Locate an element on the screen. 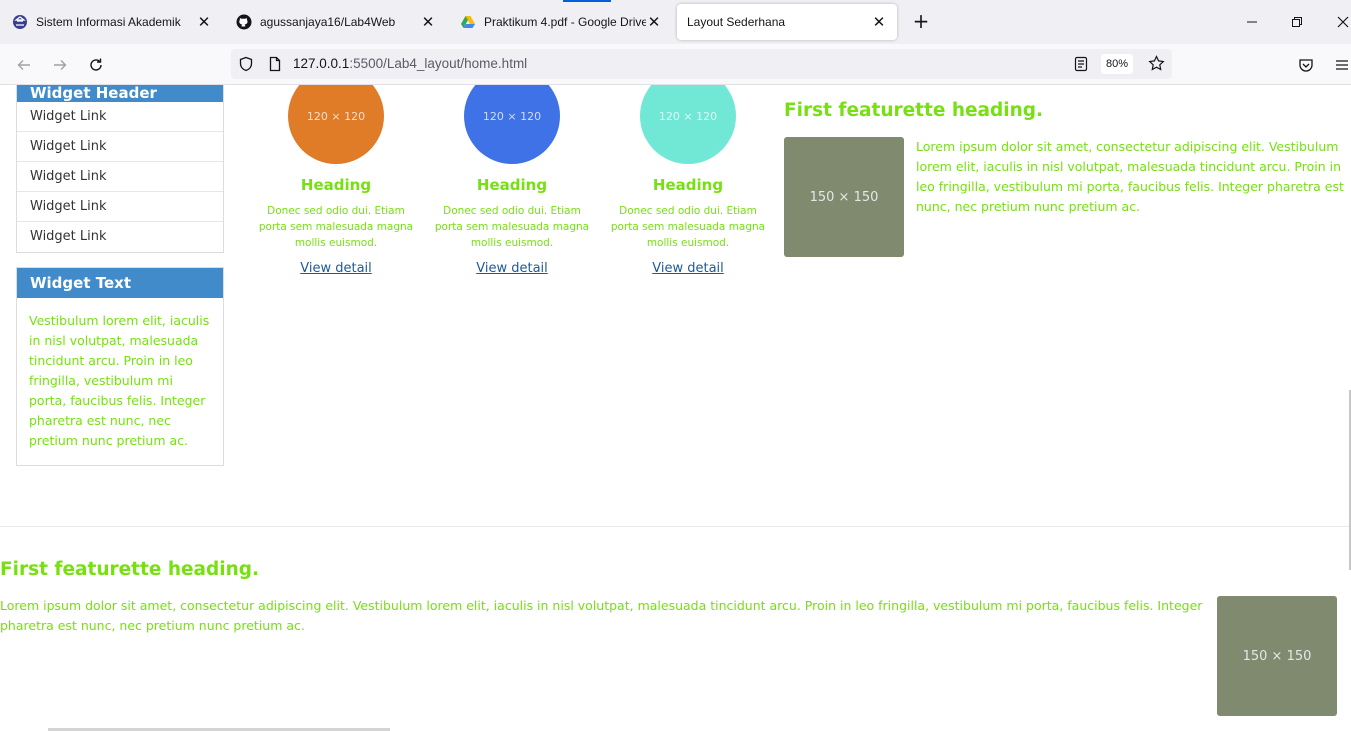  arrow-right-icon is located at coordinates (60, 65).